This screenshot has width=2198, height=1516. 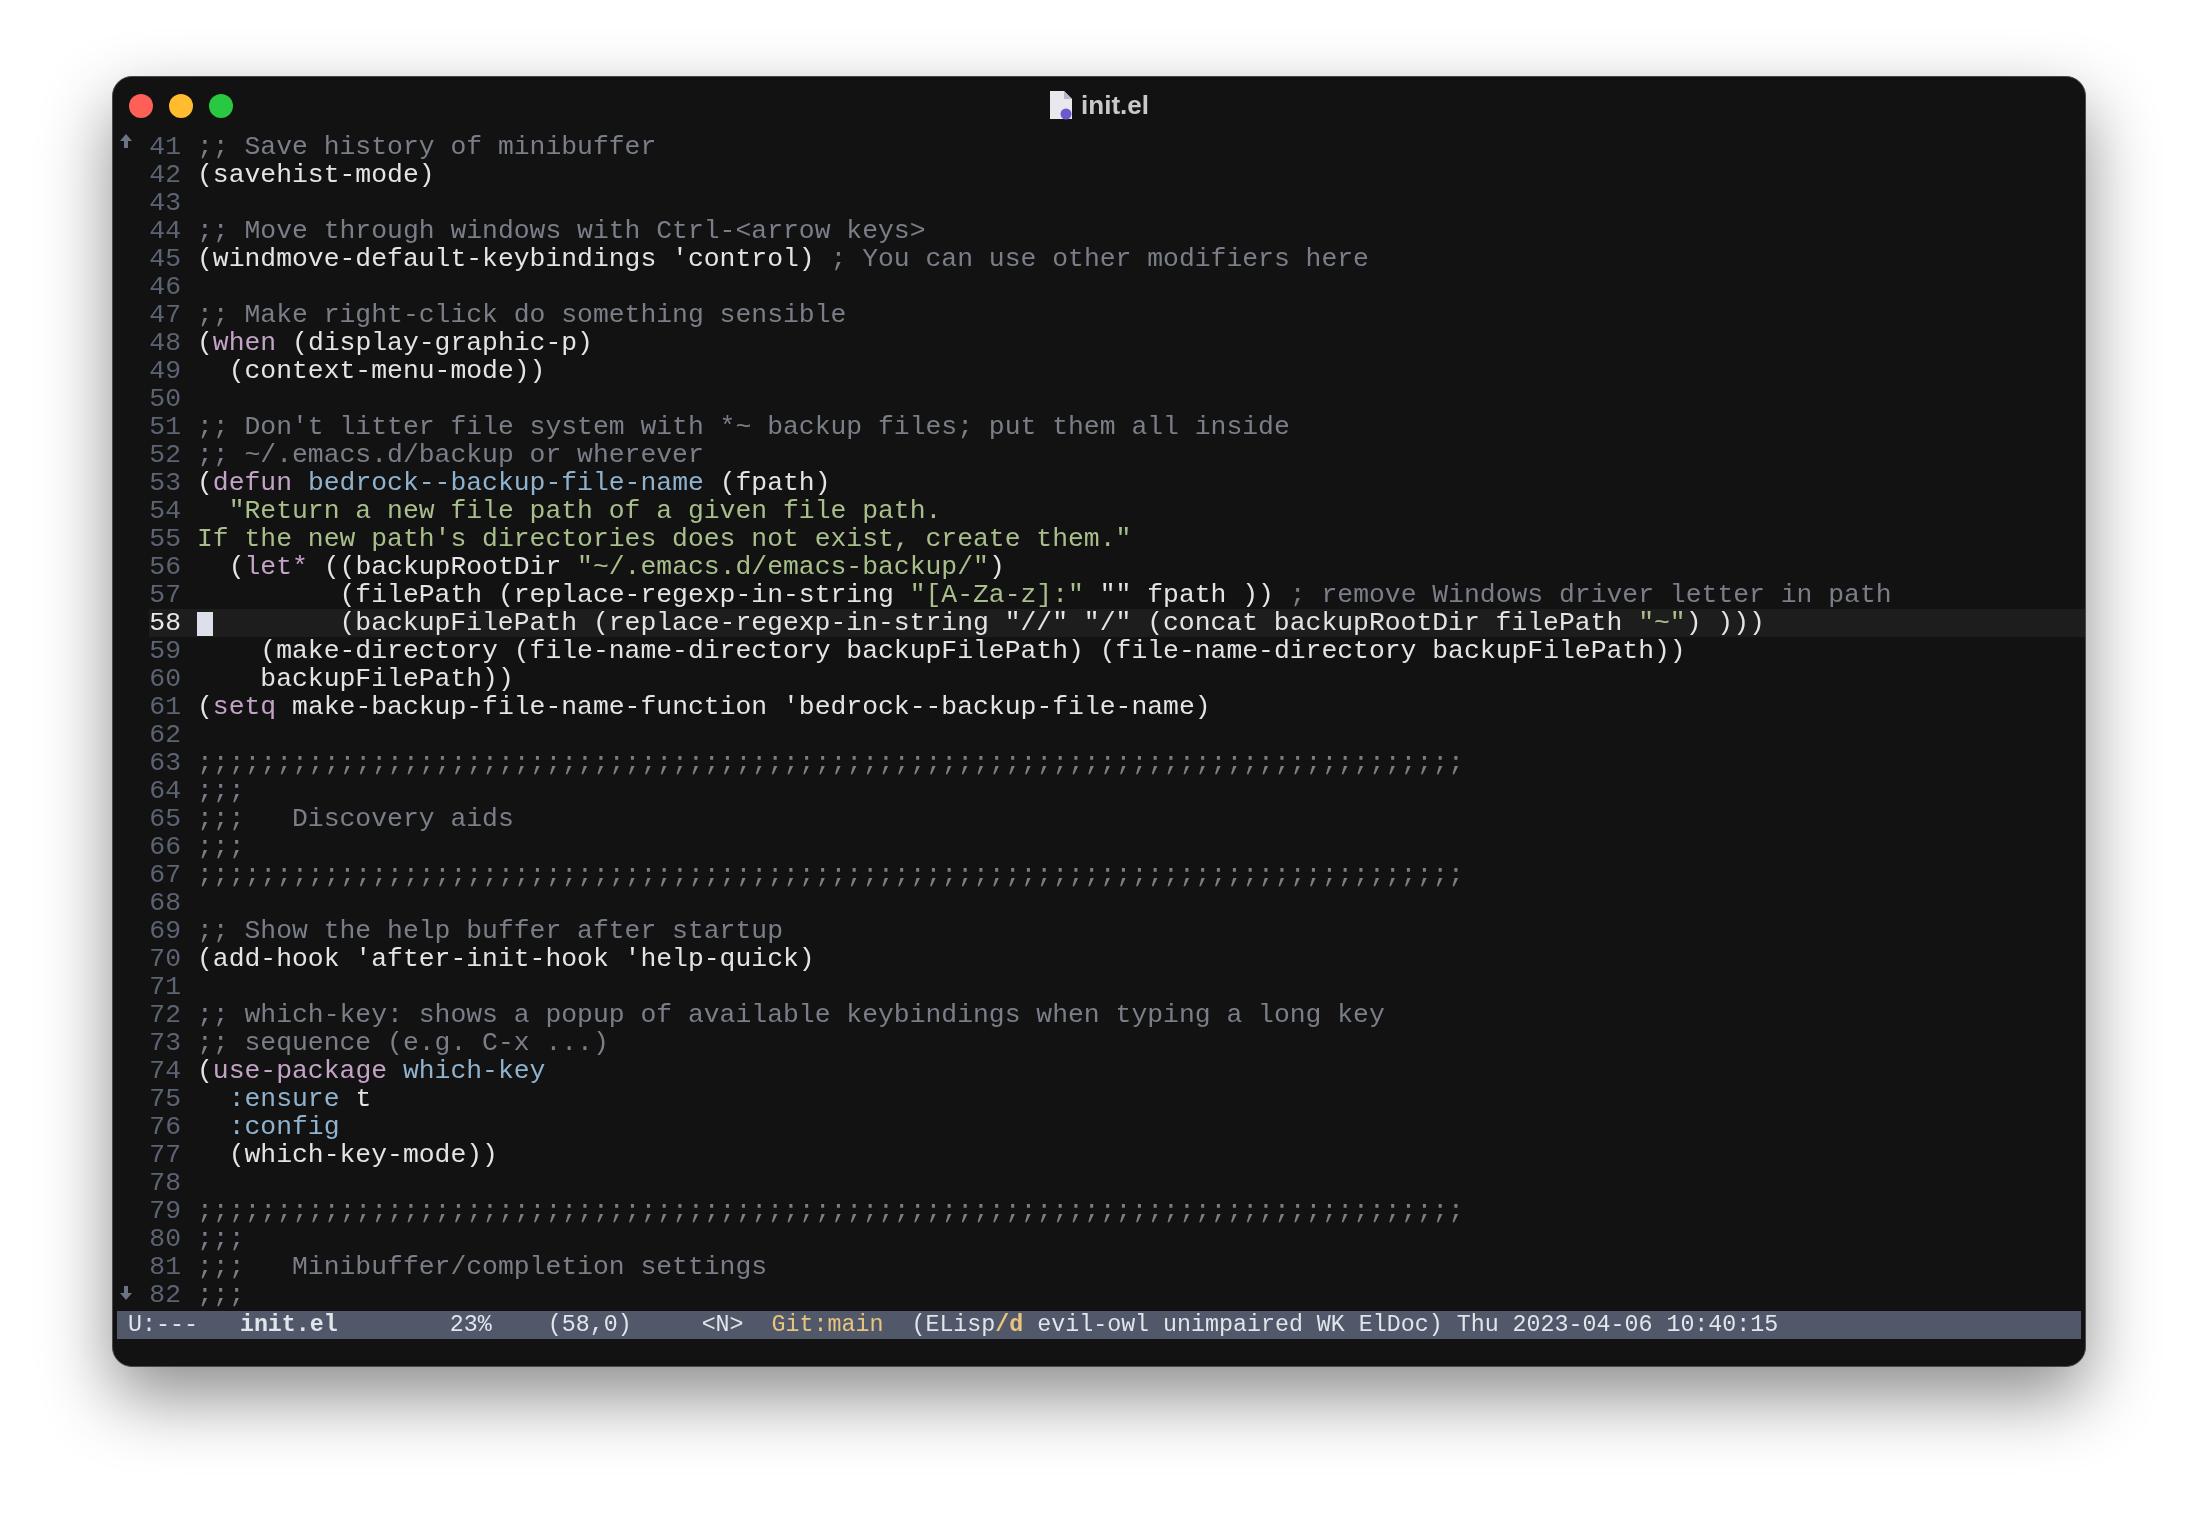 What do you see at coordinates (371, 1071) in the screenshot?
I see `code-line: (use-package which-key` at bounding box center [371, 1071].